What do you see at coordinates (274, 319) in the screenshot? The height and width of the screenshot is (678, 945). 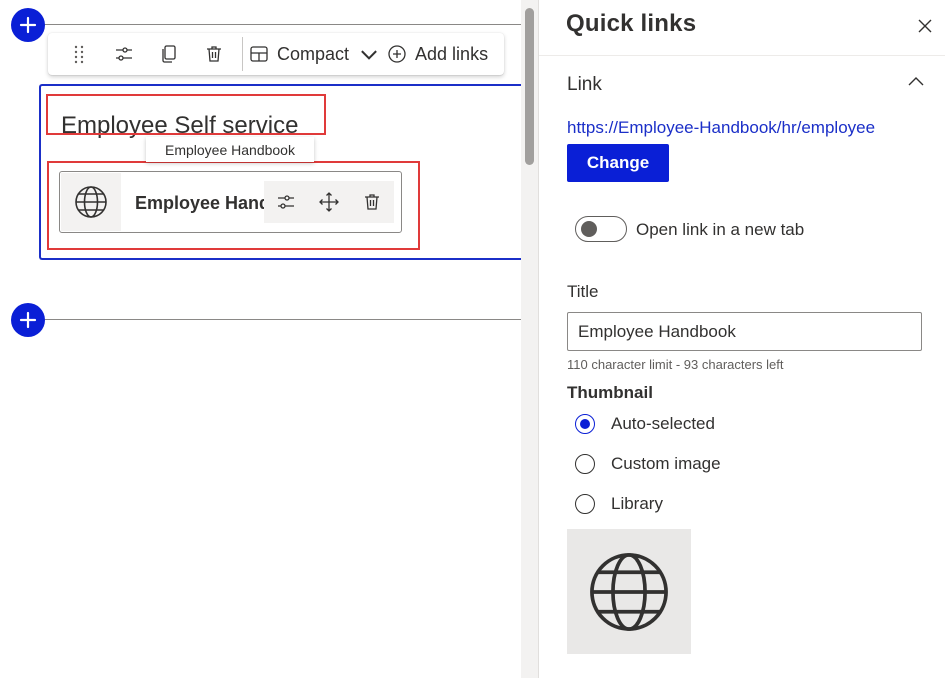 I see `section-divider-bottom` at bounding box center [274, 319].